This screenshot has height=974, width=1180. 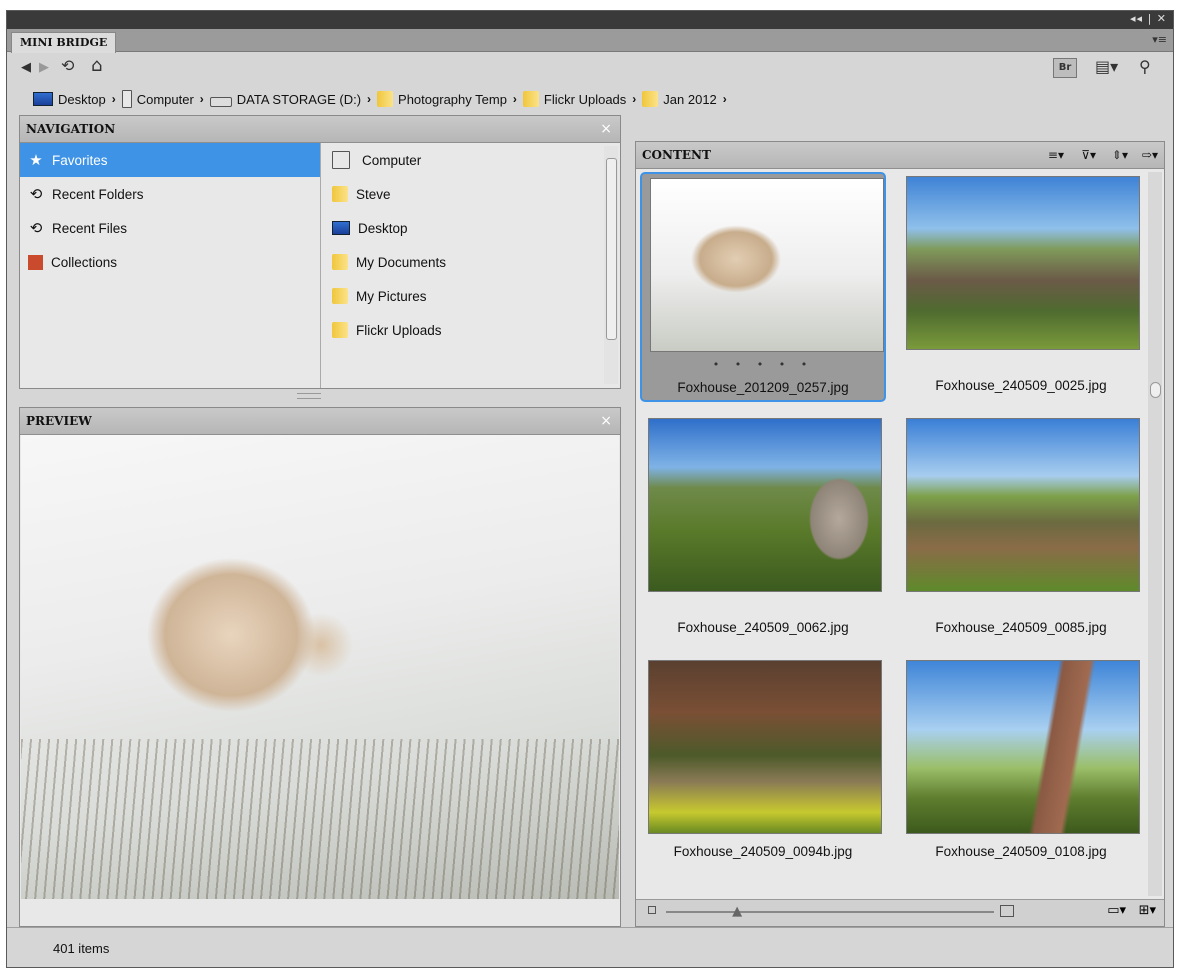 I want to click on document-menu-icon: ▤▾, so click(x=1106, y=67).